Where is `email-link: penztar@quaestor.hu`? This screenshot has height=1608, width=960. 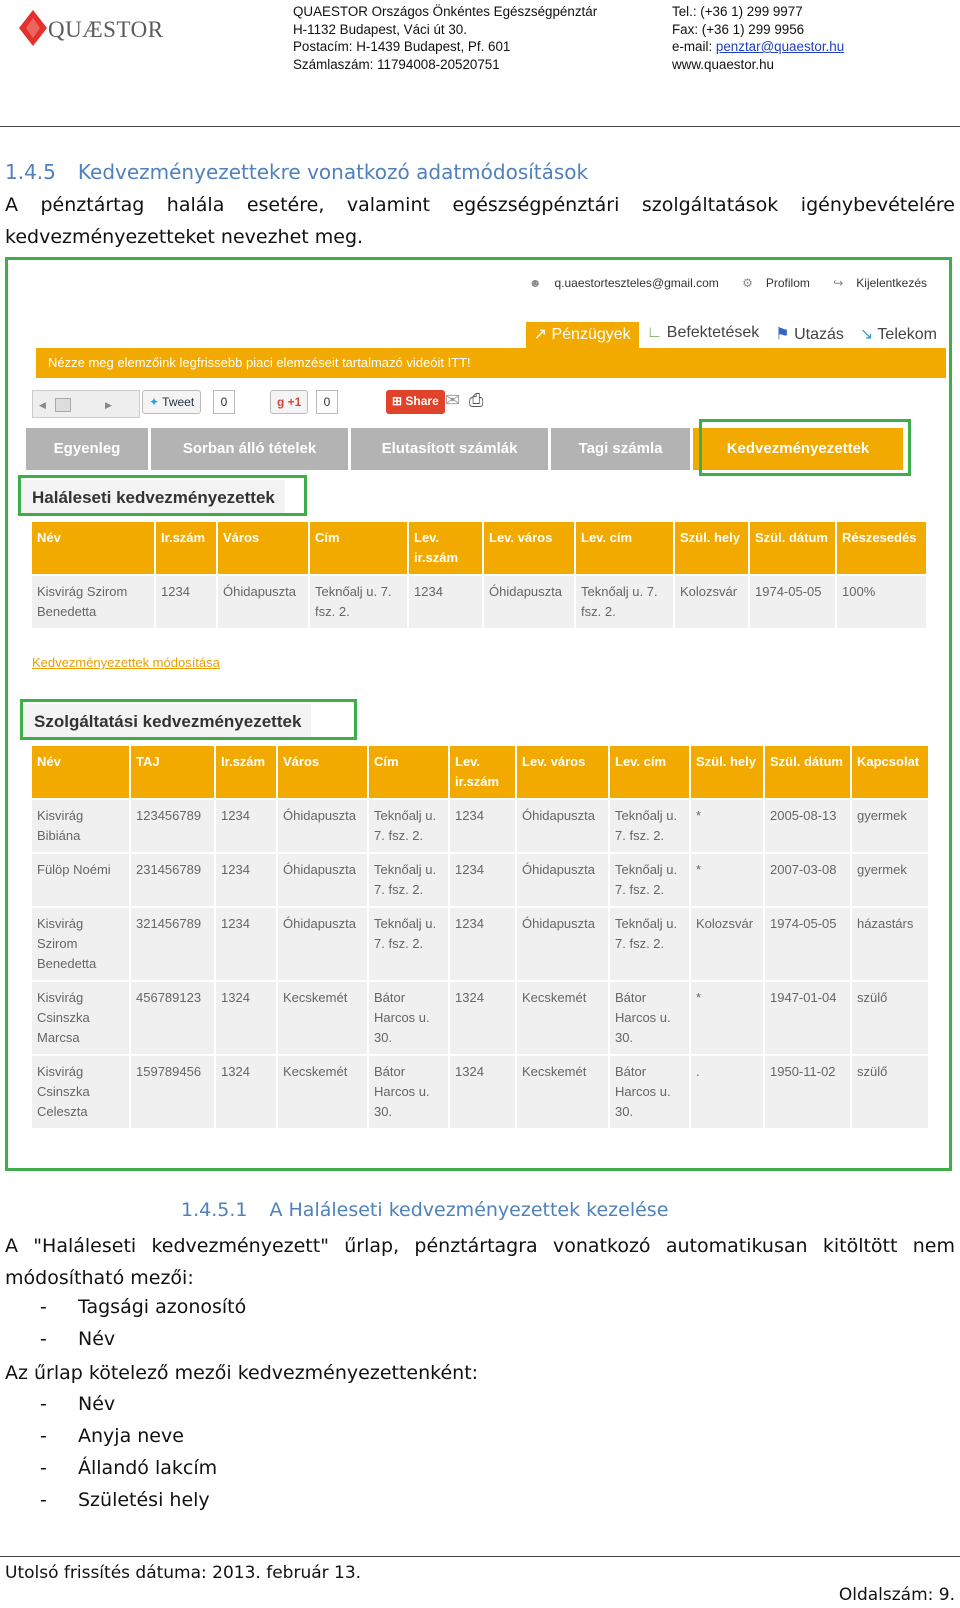 email-link: penztar@quaestor.hu is located at coordinates (780, 46).